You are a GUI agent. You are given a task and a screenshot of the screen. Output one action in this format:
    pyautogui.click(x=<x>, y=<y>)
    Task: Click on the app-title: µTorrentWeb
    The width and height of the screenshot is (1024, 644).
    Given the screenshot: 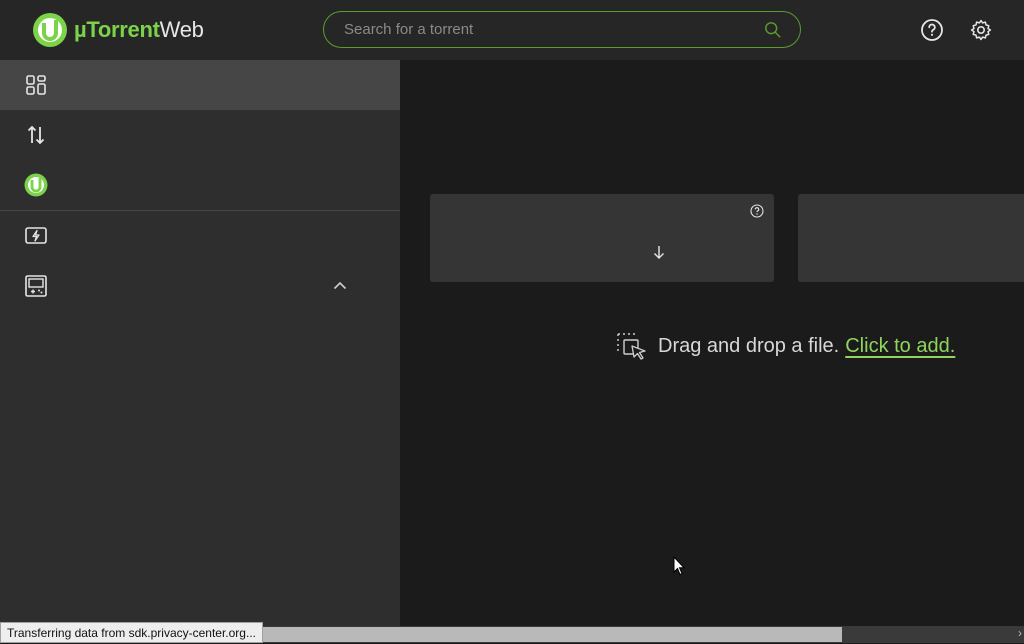 What is the action you would take?
    pyautogui.click(x=139, y=30)
    